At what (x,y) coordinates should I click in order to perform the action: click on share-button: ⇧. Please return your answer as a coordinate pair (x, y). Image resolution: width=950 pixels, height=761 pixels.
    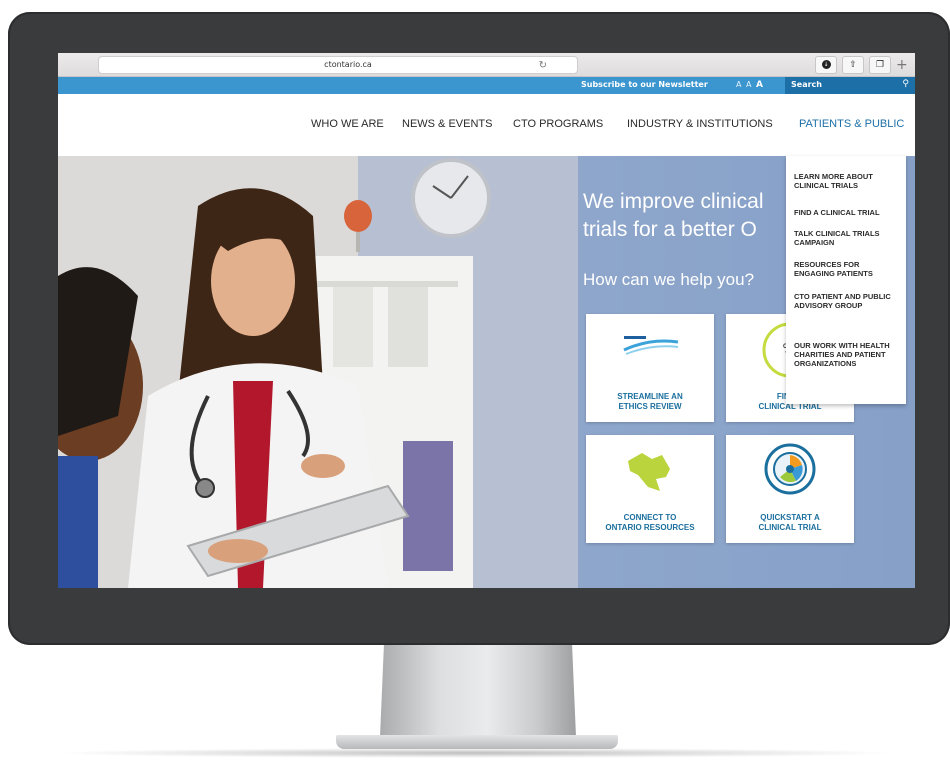
    Looking at the image, I should click on (853, 65).